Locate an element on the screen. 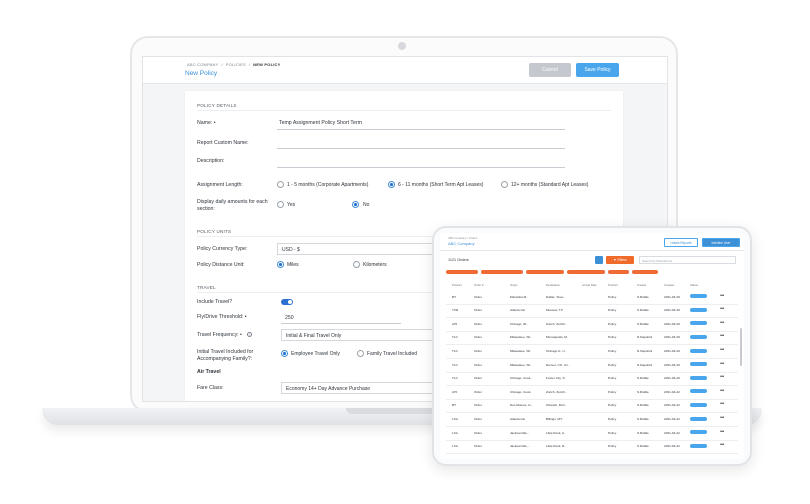 This screenshot has height=504, width=810. table-cell: Chicago, Cook.. is located at coordinates (521, 391).